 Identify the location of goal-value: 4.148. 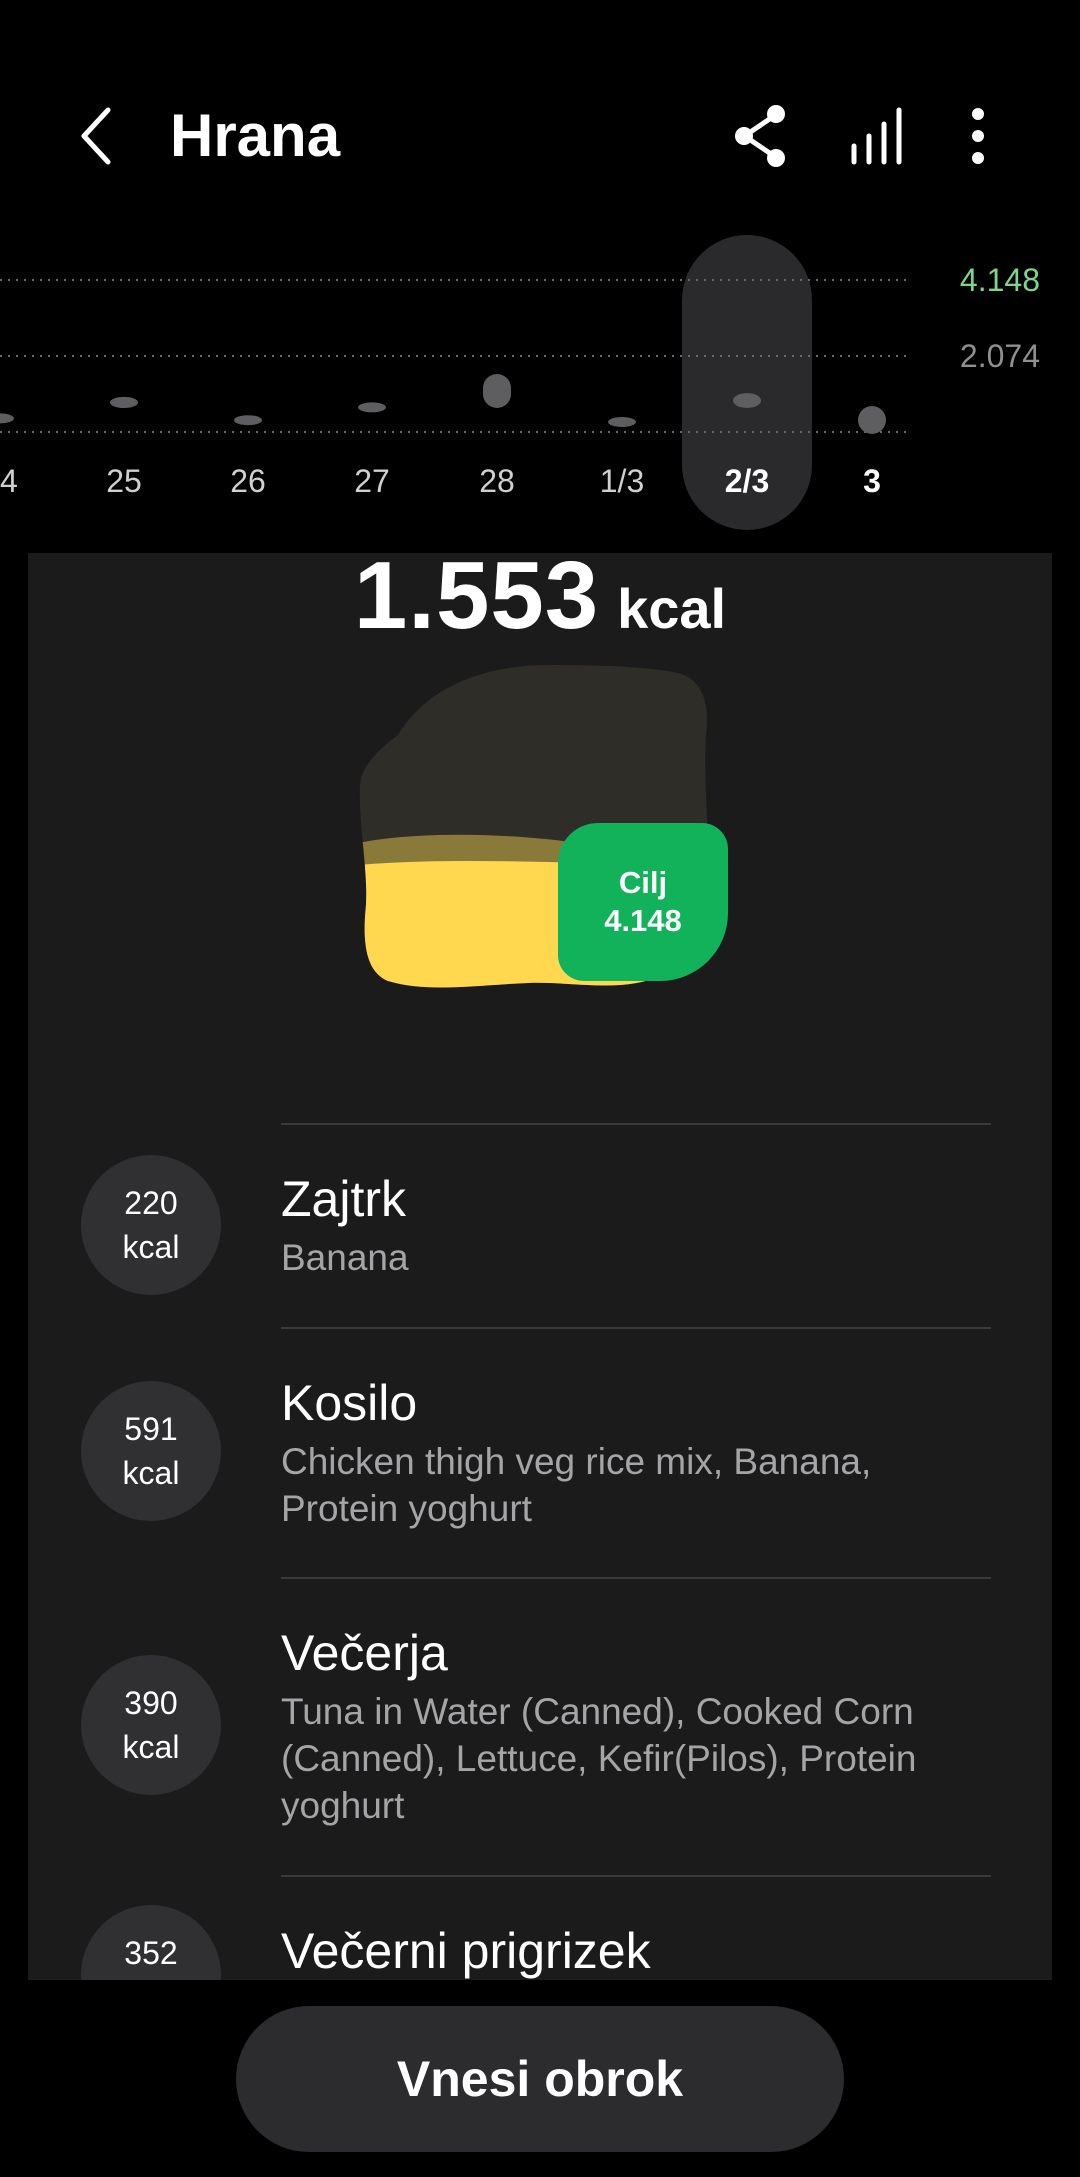
(643, 920).